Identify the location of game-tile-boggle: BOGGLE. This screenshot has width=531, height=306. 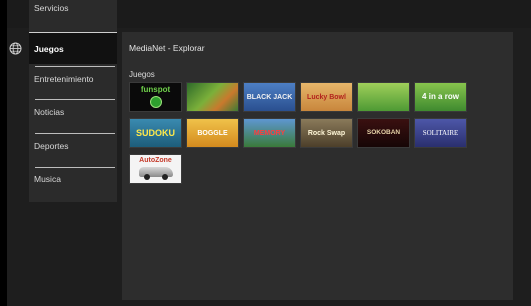
(212, 133).